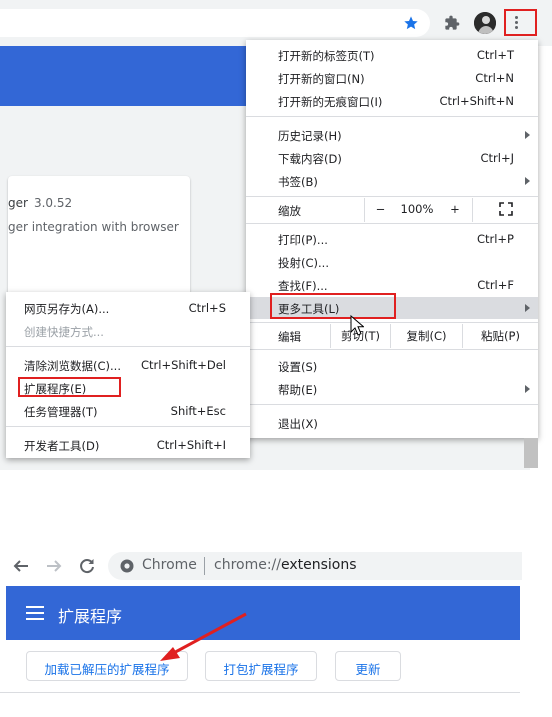  I want to click on zoom-out-button: −, so click(380, 210).